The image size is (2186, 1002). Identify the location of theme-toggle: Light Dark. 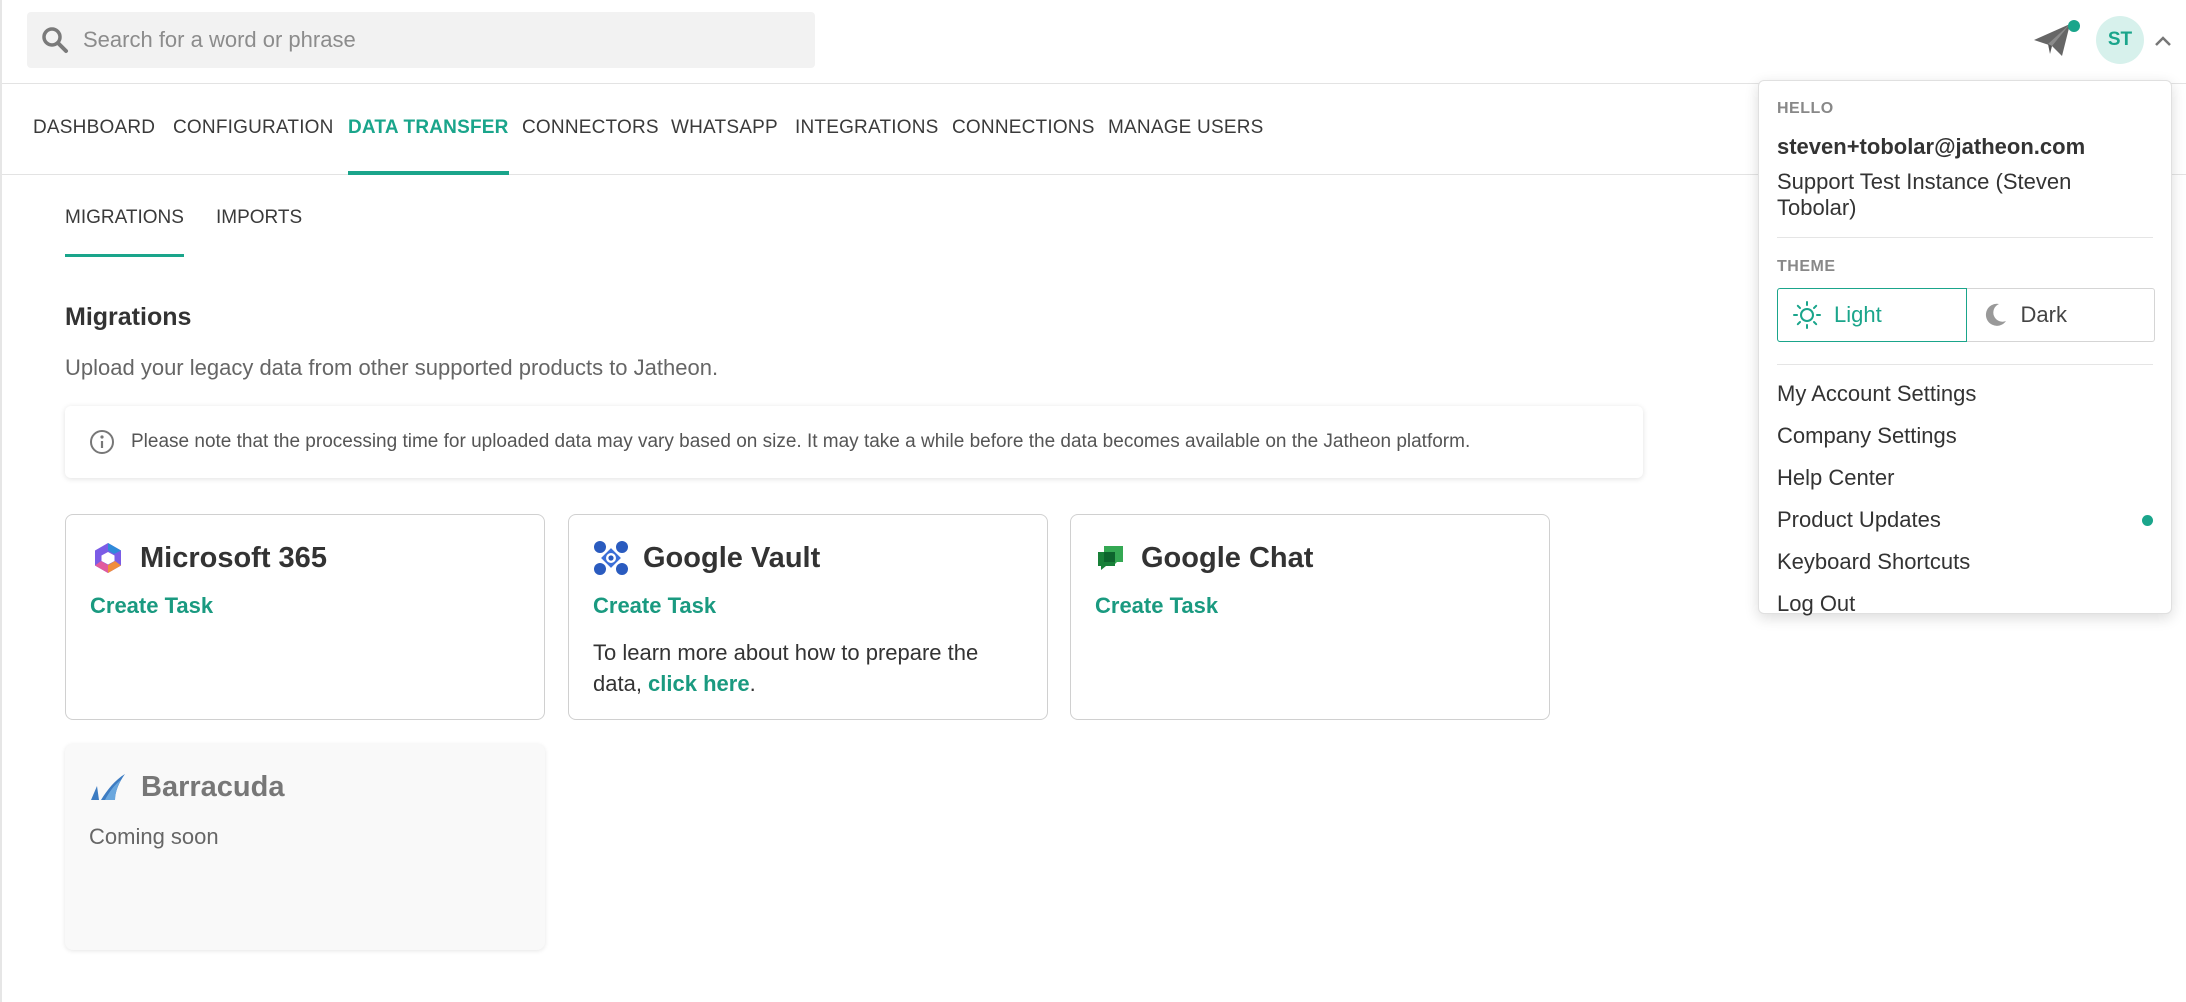
(1966, 315).